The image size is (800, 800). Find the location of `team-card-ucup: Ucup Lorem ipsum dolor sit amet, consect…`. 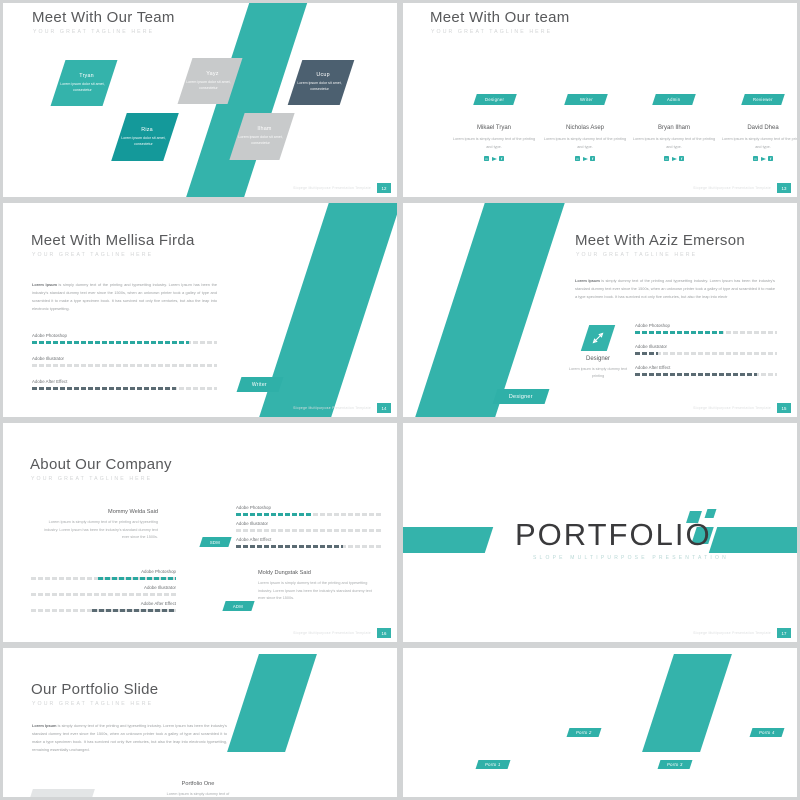

team-card-ucup: Ucup Lorem ipsum dolor sit amet, consect… is located at coordinates (321, 82).